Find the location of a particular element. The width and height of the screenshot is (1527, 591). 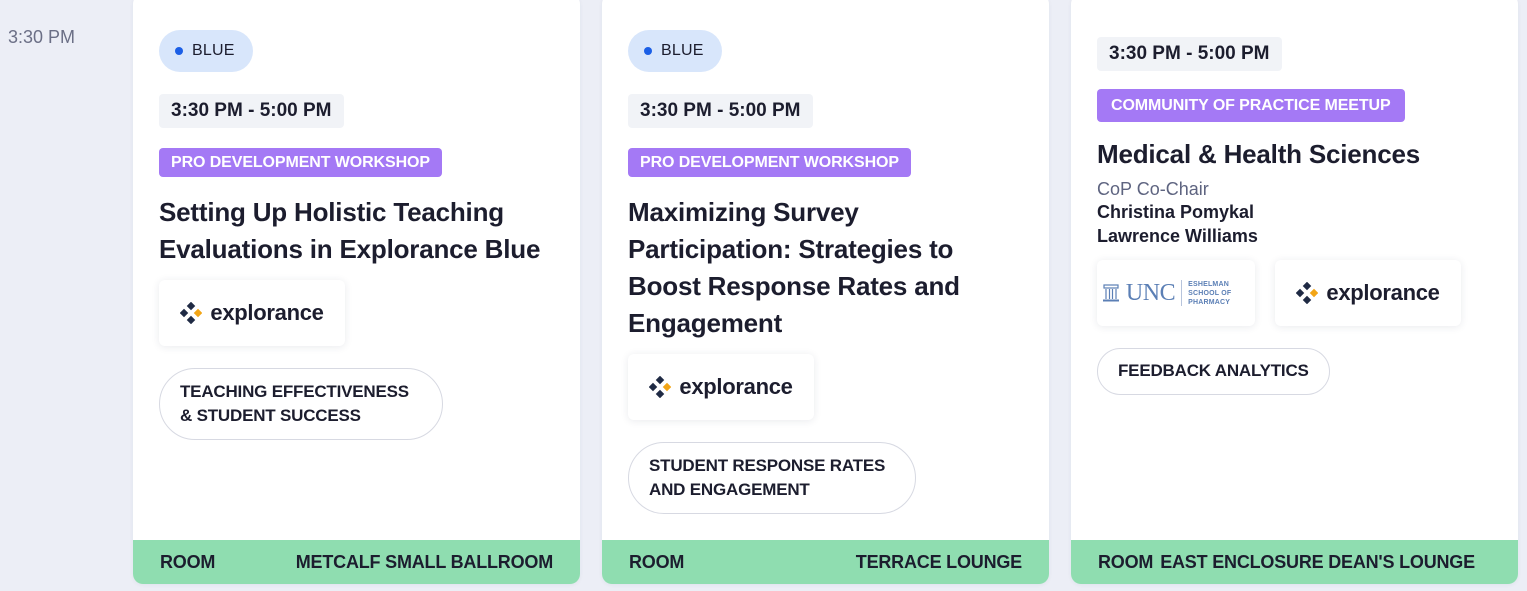

session-title: Medical & Health Sciences is located at coordinates (1297, 154).